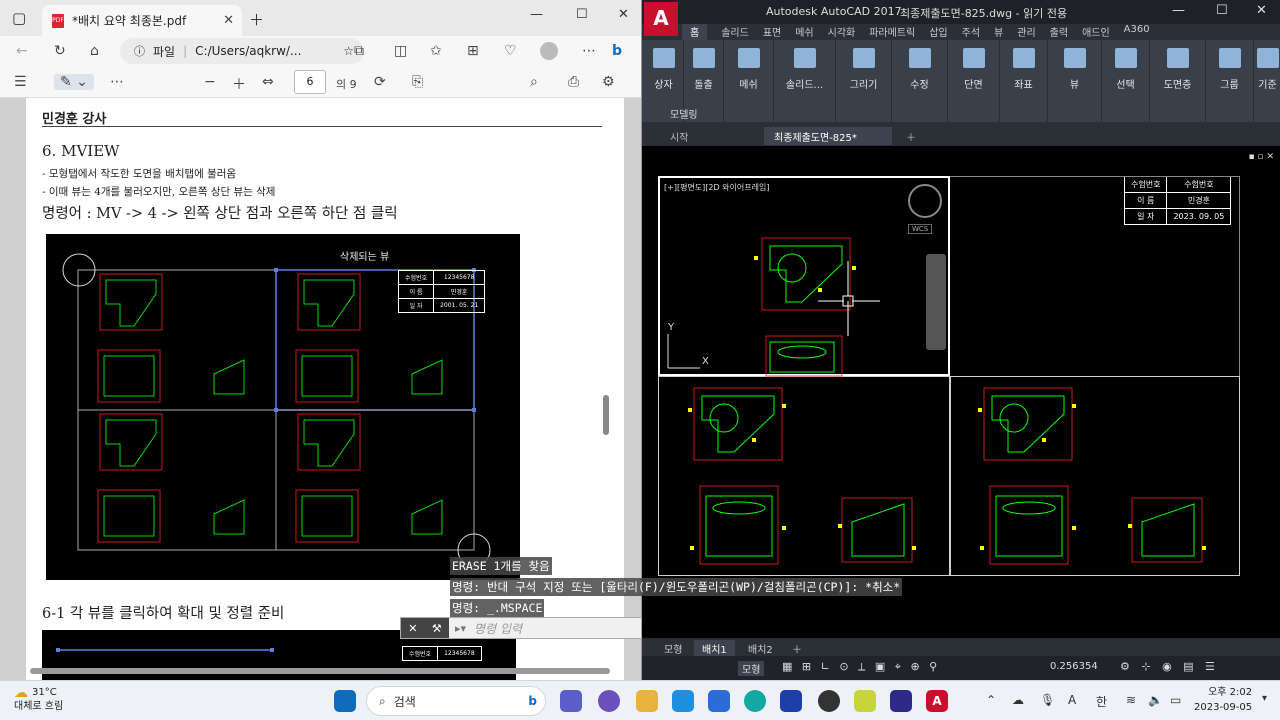 The height and width of the screenshot is (720, 1280). What do you see at coordinates (456, 701) in the screenshot?
I see `taskbar-search: ⌕ 검색 b` at bounding box center [456, 701].